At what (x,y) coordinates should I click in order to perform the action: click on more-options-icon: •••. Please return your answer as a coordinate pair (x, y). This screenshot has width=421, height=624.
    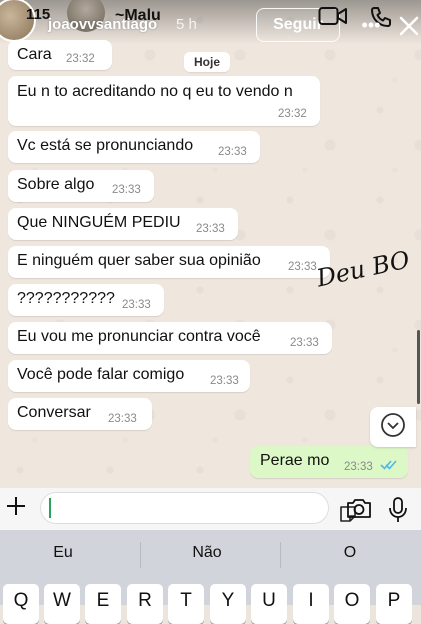
    Looking at the image, I should click on (371, 25).